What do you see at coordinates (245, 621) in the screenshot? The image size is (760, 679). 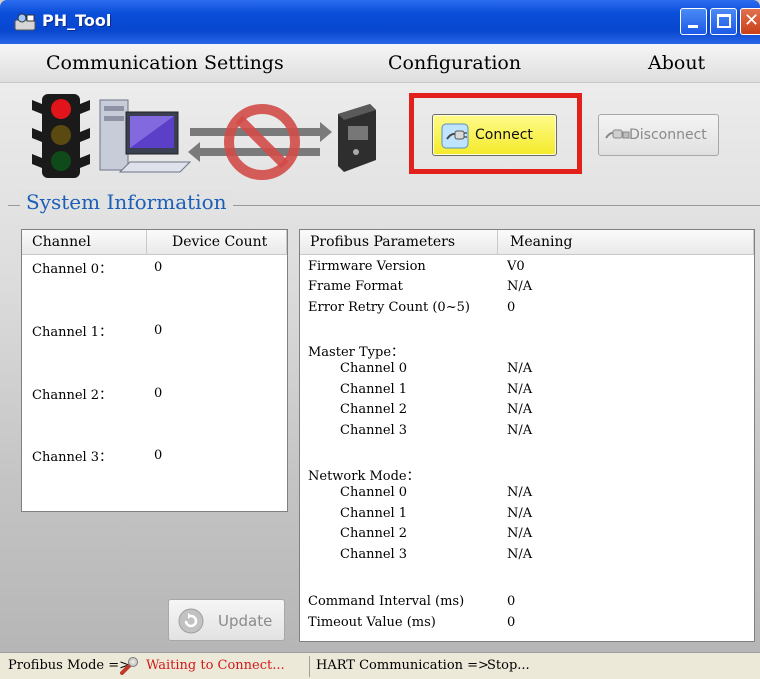 I see `update-label: Update` at bounding box center [245, 621].